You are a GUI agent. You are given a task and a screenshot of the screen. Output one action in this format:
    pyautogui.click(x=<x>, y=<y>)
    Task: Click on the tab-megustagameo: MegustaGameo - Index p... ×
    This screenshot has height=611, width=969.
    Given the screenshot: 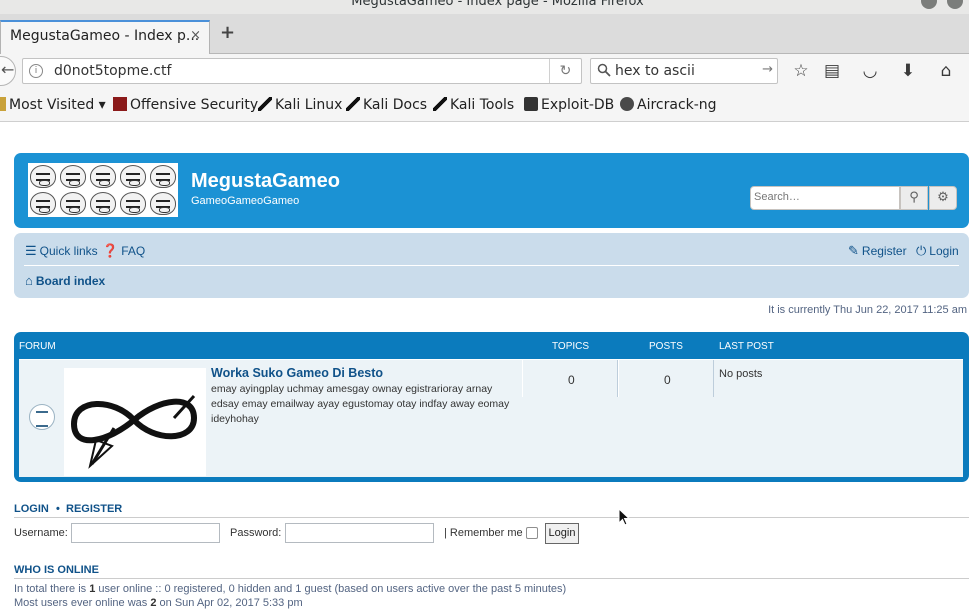 What is the action you would take?
    pyautogui.click(x=105, y=37)
    